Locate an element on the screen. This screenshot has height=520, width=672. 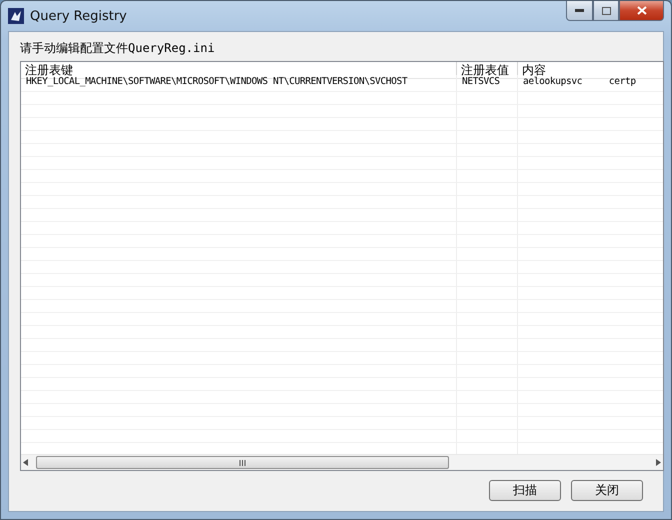
grip-icon is located at coordinates (242, 463).